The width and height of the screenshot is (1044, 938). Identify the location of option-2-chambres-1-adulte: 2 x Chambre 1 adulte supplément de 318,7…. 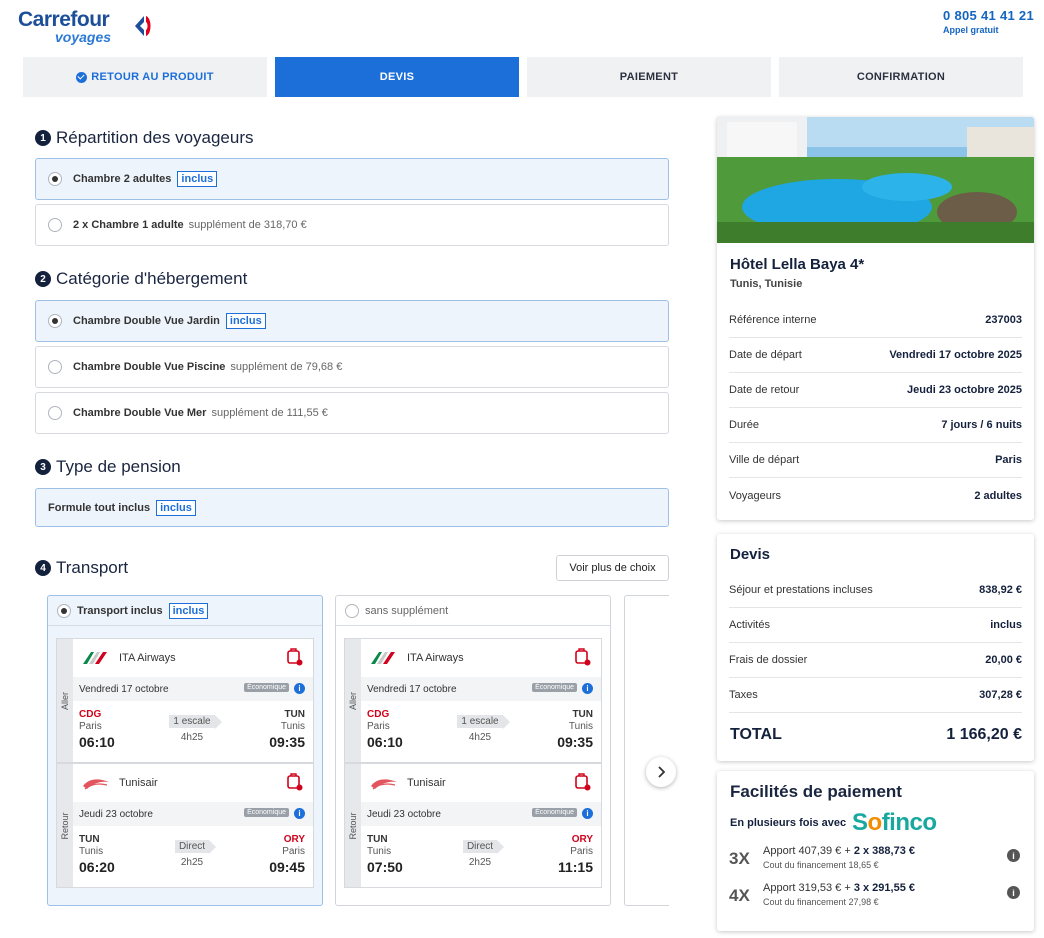
(352, 225).